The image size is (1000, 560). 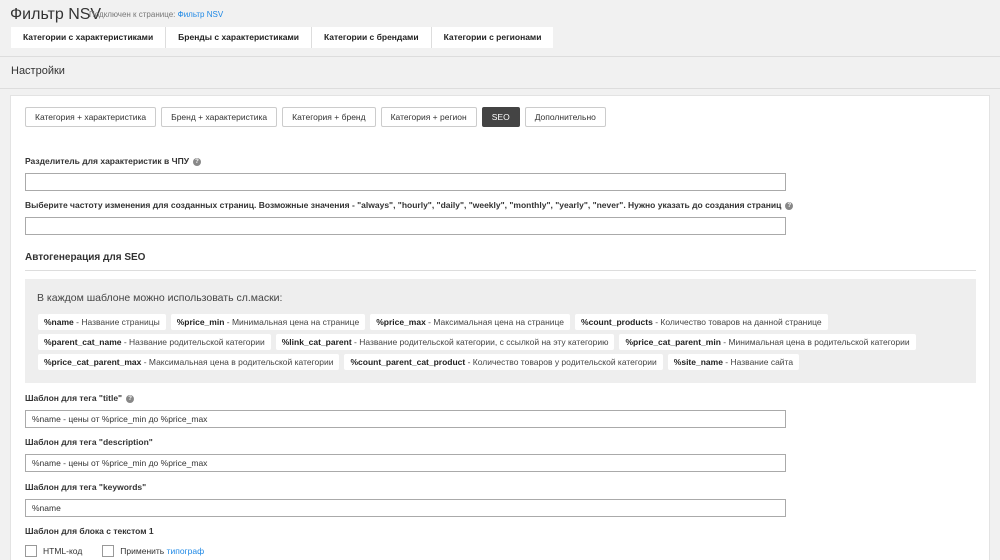 I want to click on mask-key: %count_parent_cat_product, so click(x=408, y=362).